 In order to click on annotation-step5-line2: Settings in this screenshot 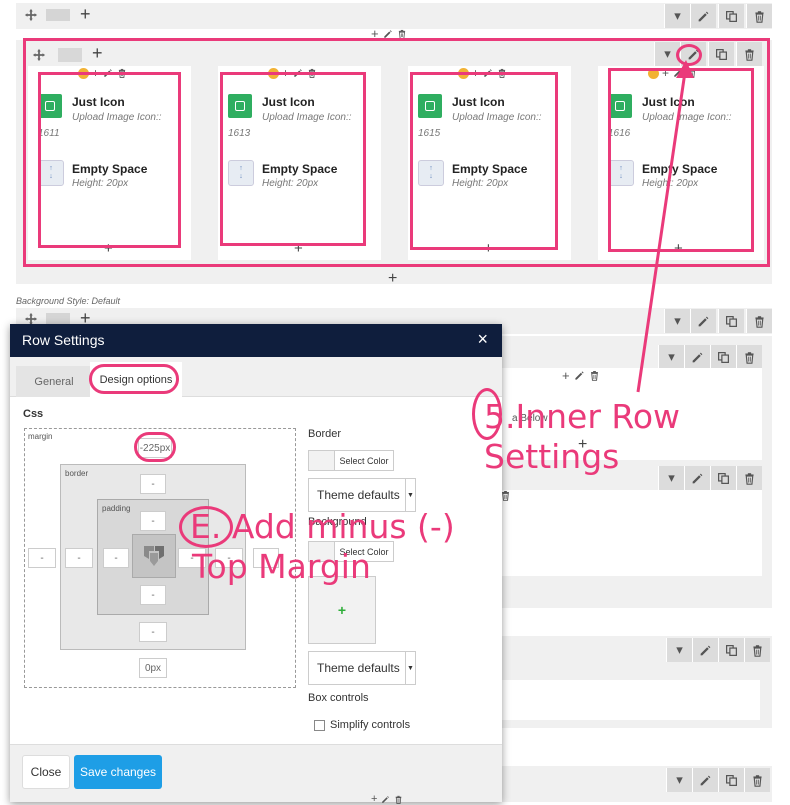, I will do `click(552, 456)`.